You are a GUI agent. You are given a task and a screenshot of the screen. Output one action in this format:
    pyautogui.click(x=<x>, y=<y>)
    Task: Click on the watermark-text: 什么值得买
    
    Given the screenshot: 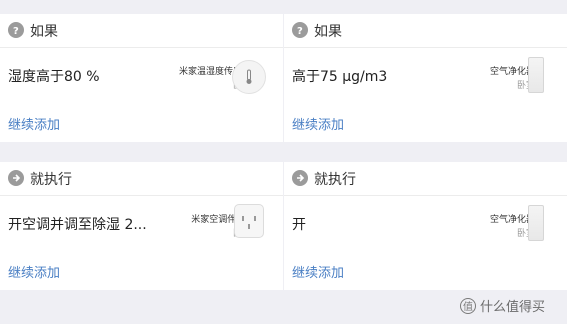 What is the action you would take?
    pyautogui.click(x=513, y=307)
    